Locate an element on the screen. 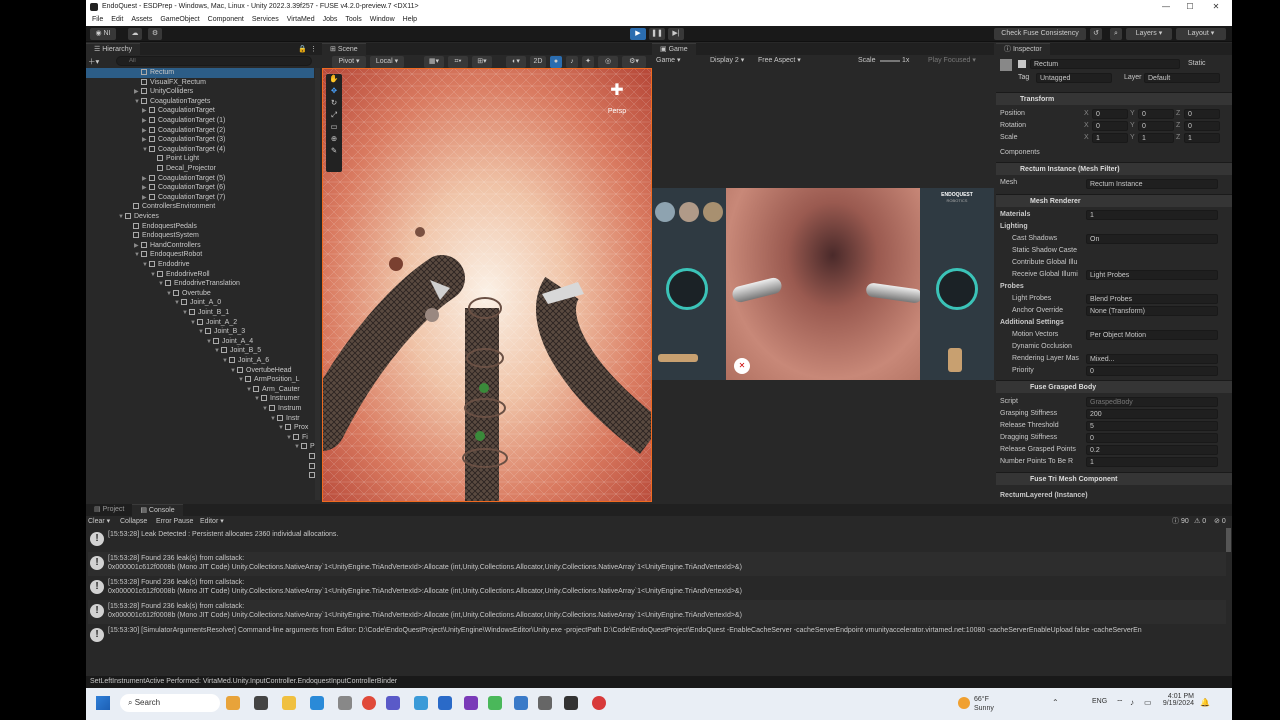  hierarchy-item: ▼ EndoquestRobot is located at coordinates (200, 255).